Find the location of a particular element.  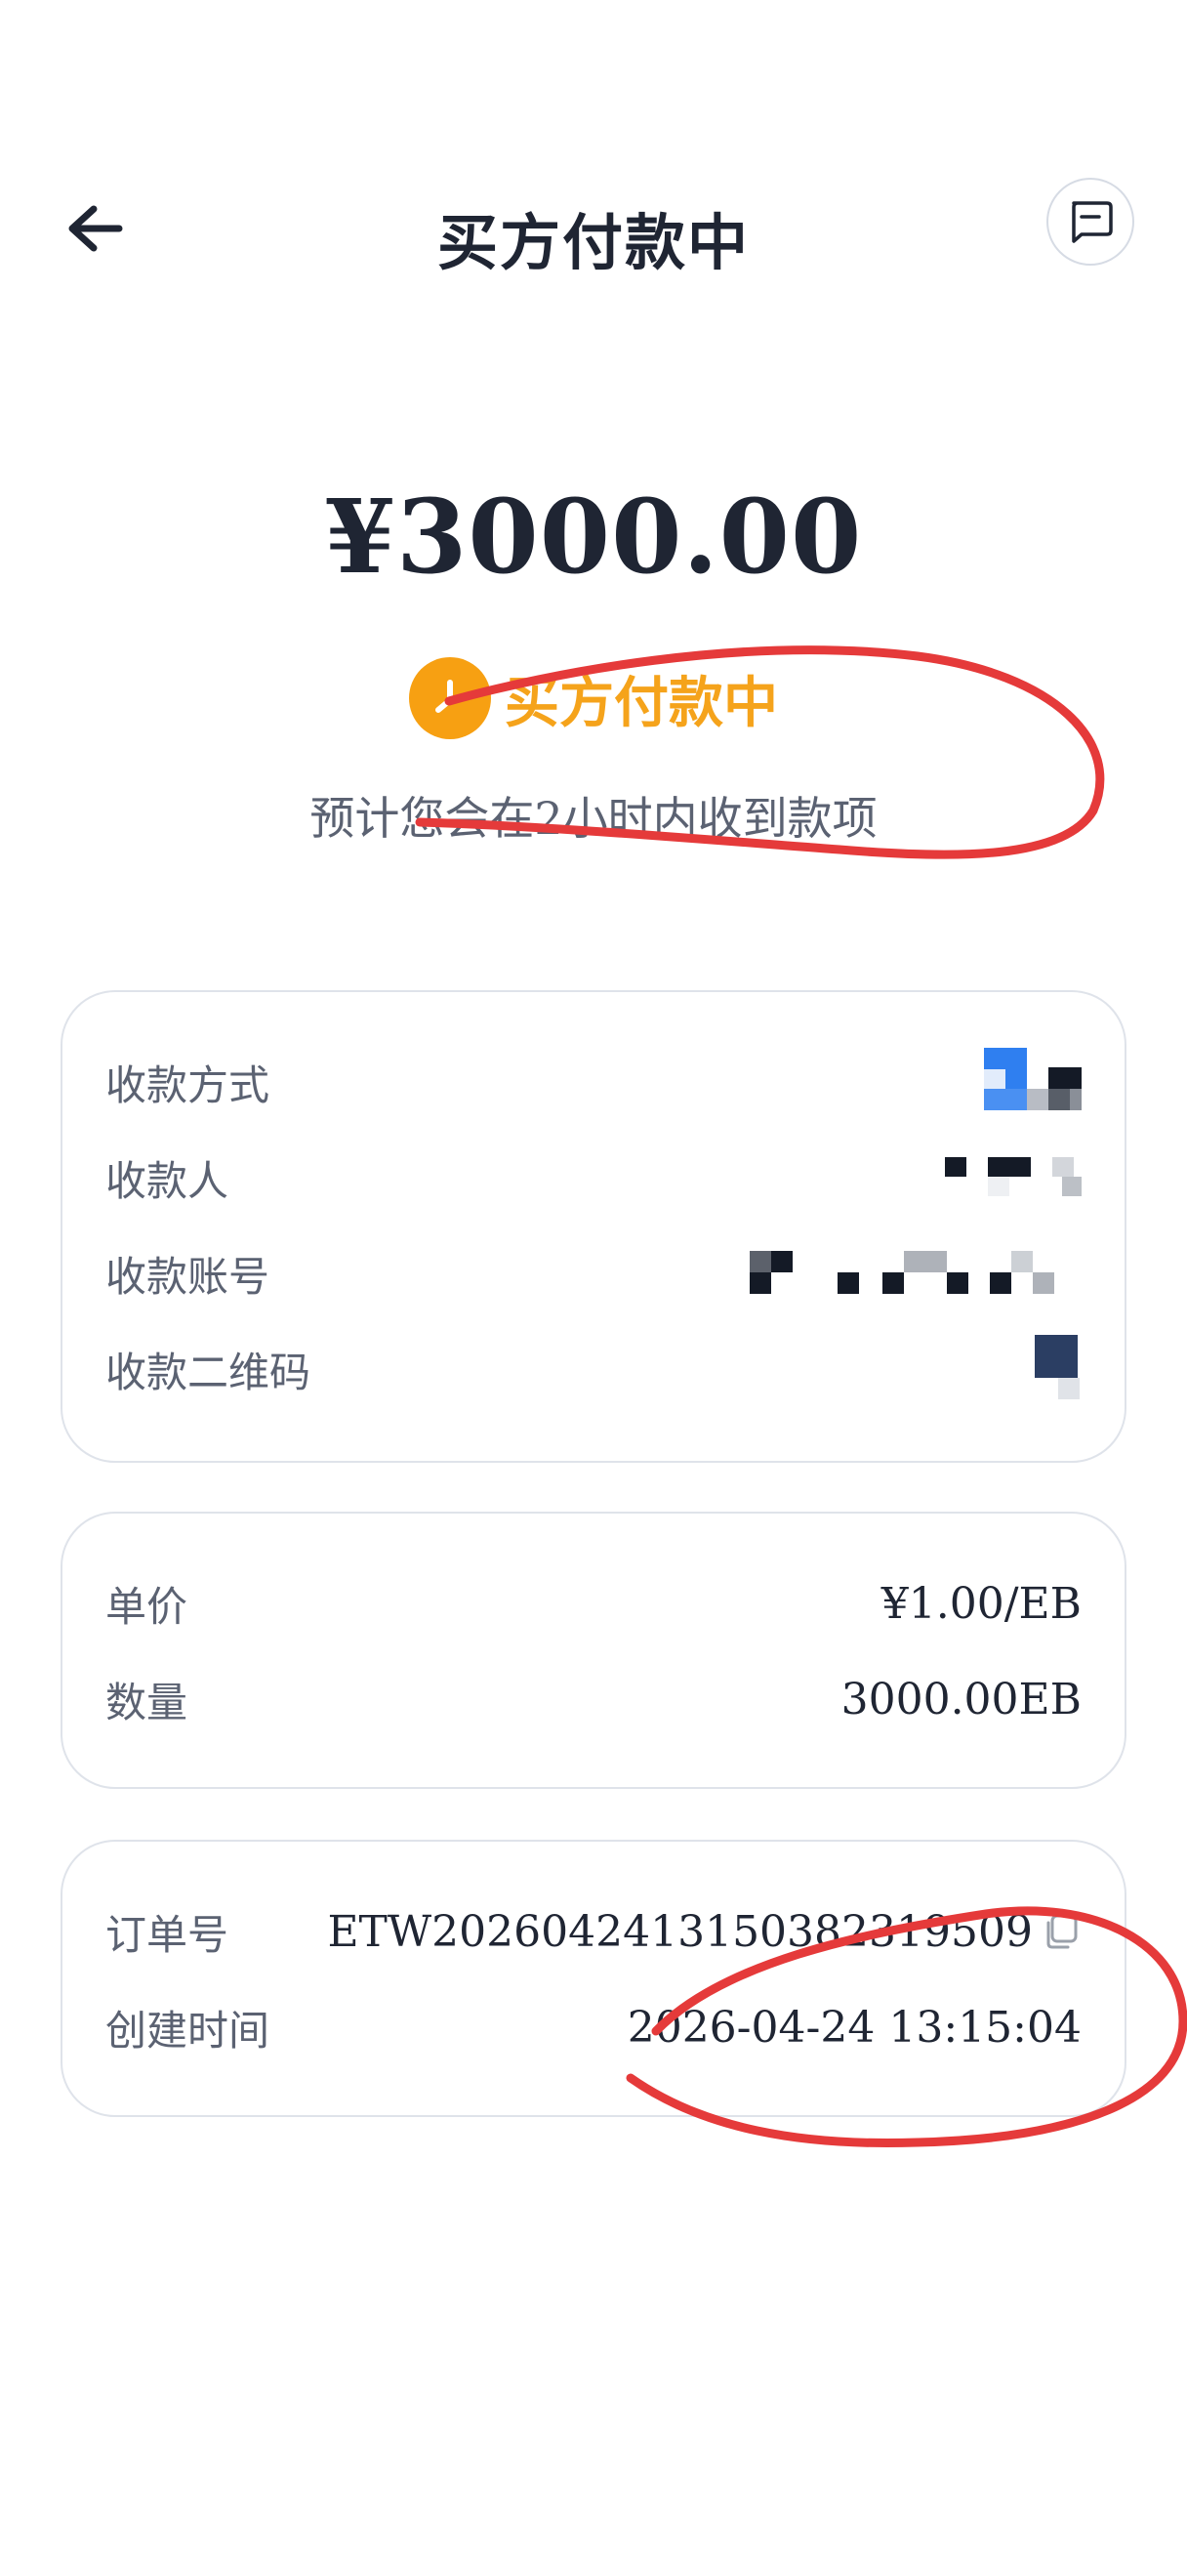

status-note: 预计您会在2小时内收到款项 is located at coordinates (593, 818).